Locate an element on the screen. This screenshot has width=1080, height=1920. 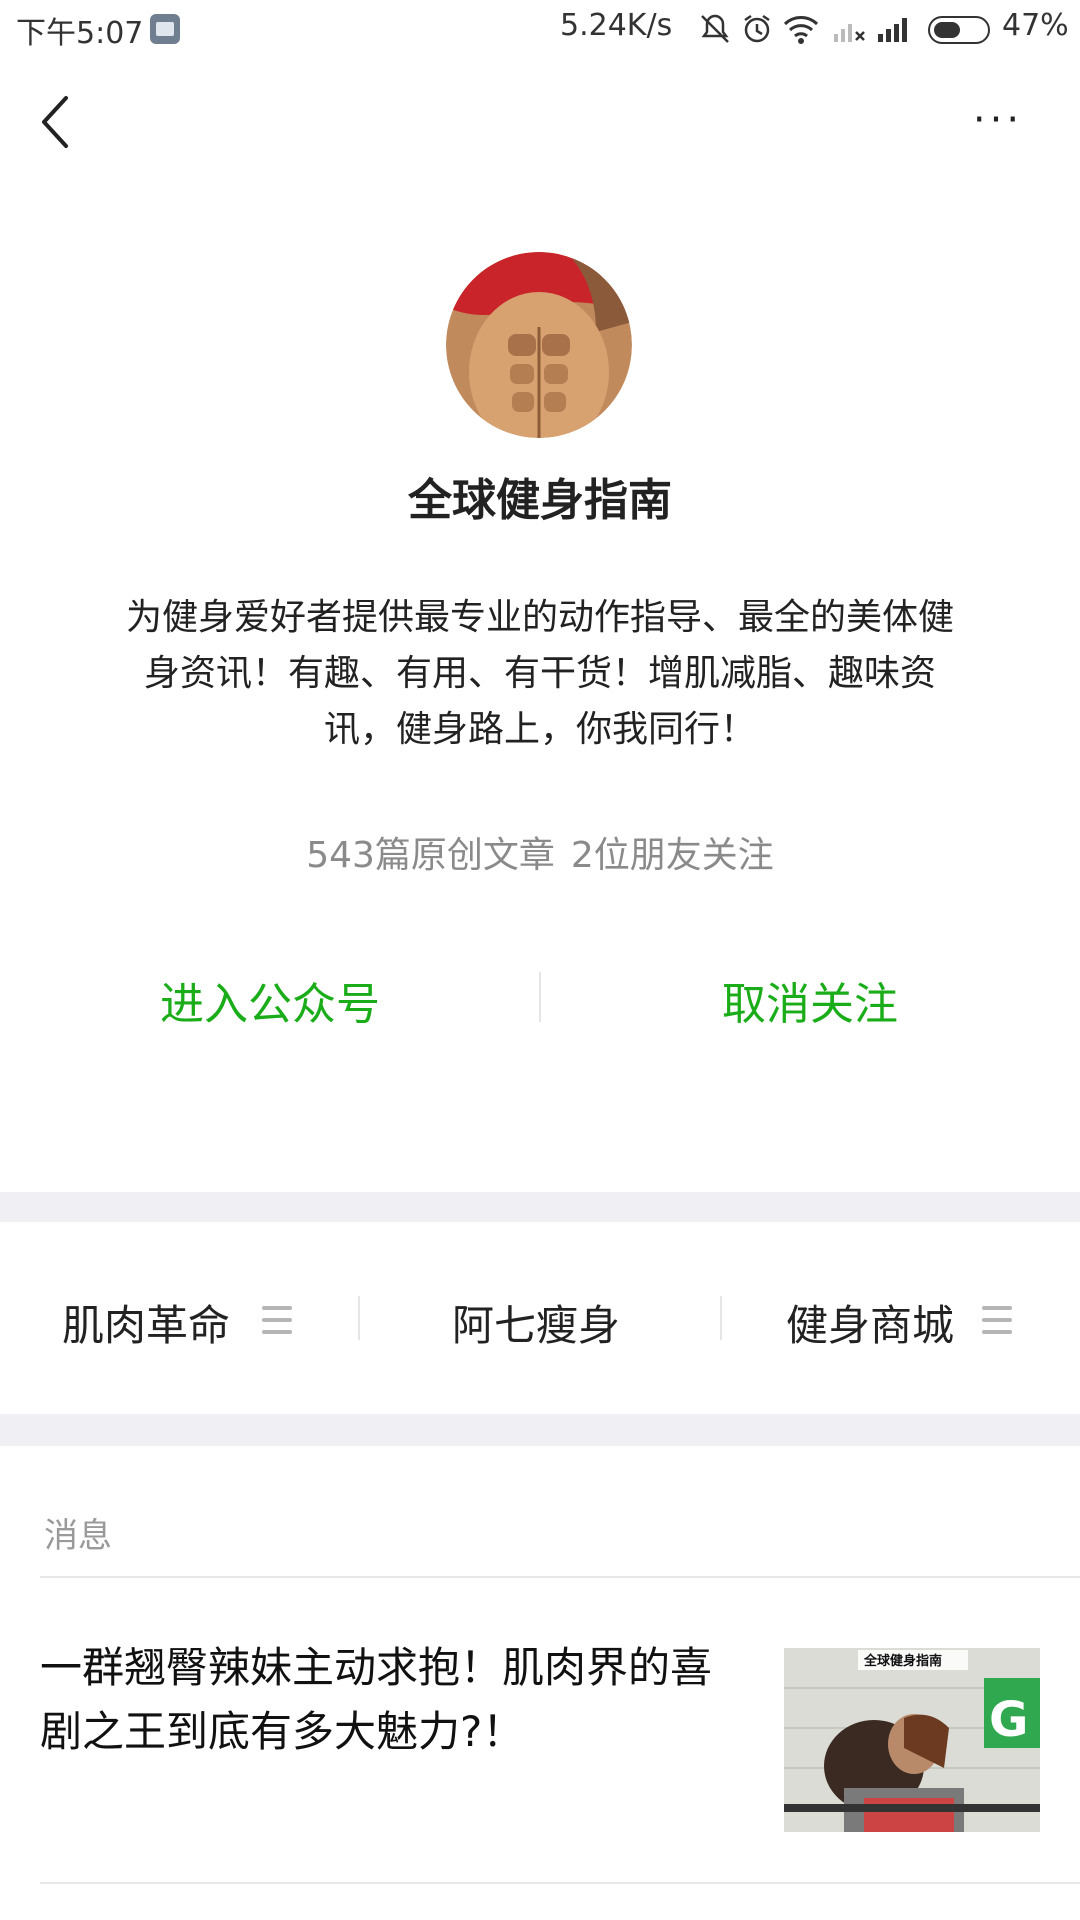
avatar is located at coordinates (539, 345).